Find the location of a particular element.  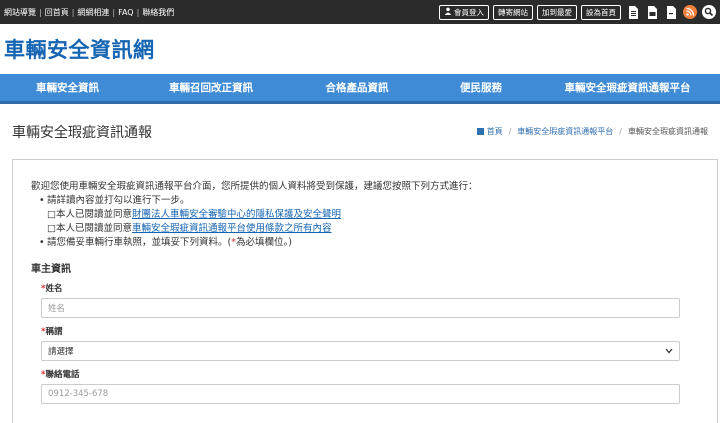

instruction-item: • 請您備妥車輛行車執照，並填妥下列資料。(*為必填欄位。) is located at coordinates (369, 243).